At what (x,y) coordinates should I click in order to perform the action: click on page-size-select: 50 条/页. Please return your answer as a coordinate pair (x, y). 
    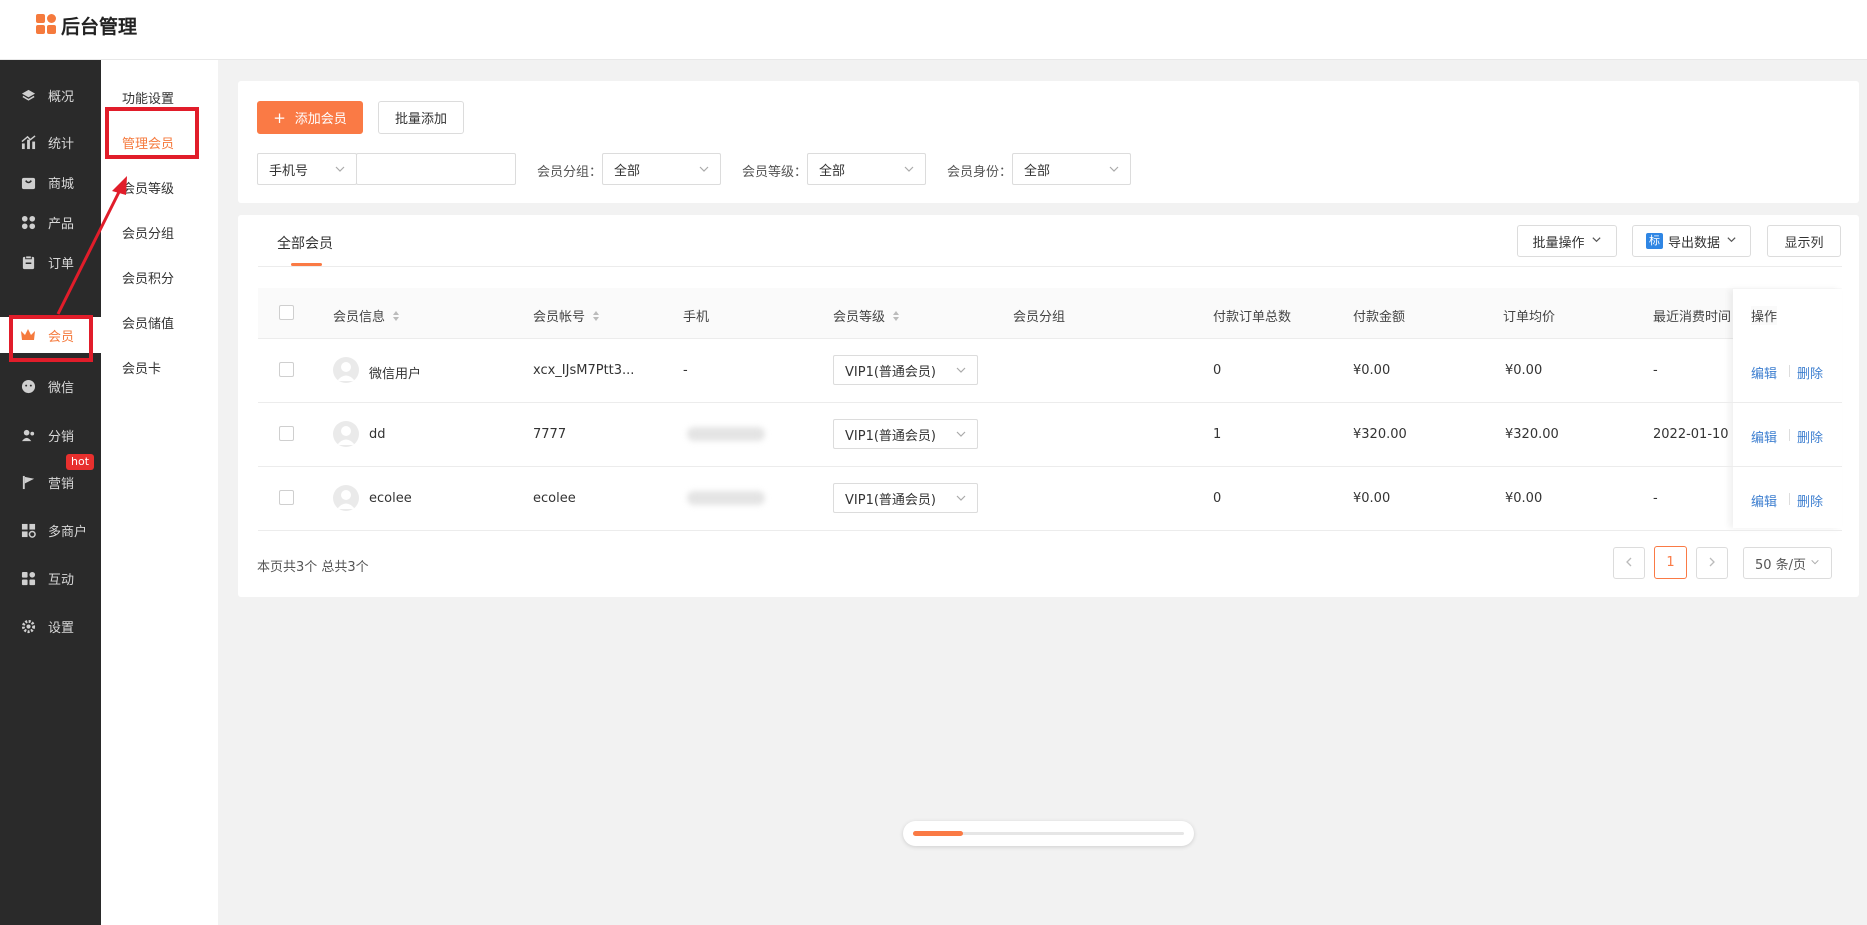
    Looking at the image, I should click on (1787, 563).